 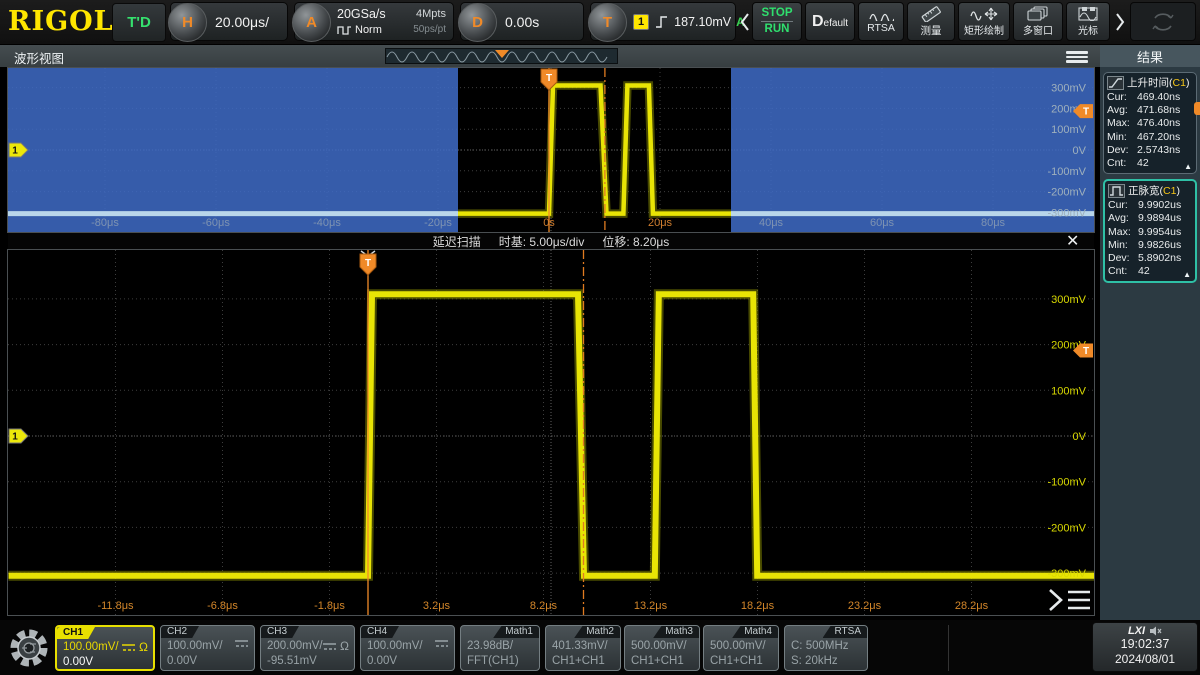 What do you see at coordinates (477, 22) in the screenshot?
I see `delay-knob: D` at bounding box center [477, 22].